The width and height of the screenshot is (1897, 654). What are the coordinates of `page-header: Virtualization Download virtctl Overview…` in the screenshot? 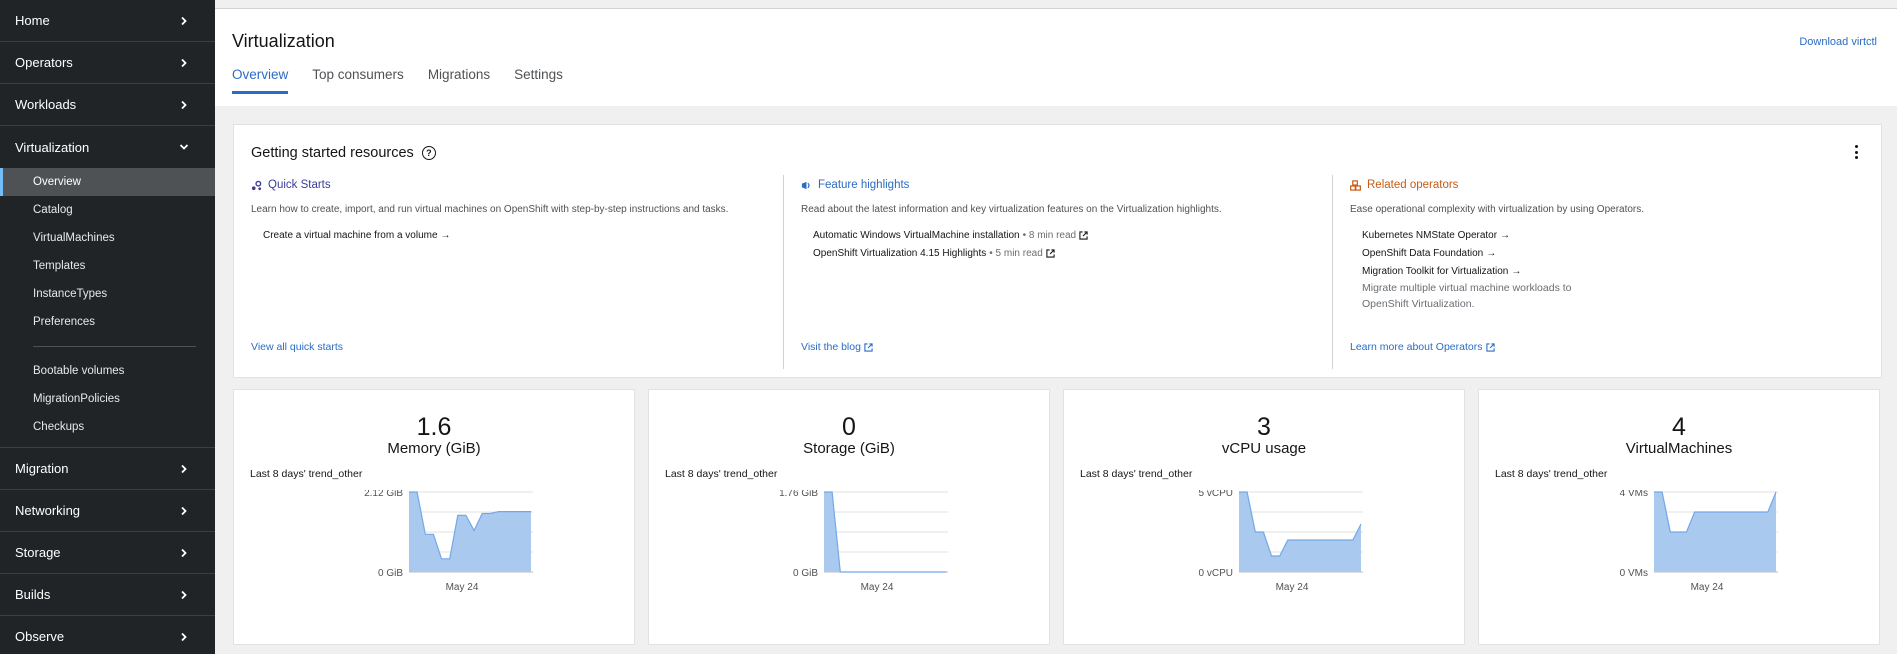 It's located at (1056, 57).